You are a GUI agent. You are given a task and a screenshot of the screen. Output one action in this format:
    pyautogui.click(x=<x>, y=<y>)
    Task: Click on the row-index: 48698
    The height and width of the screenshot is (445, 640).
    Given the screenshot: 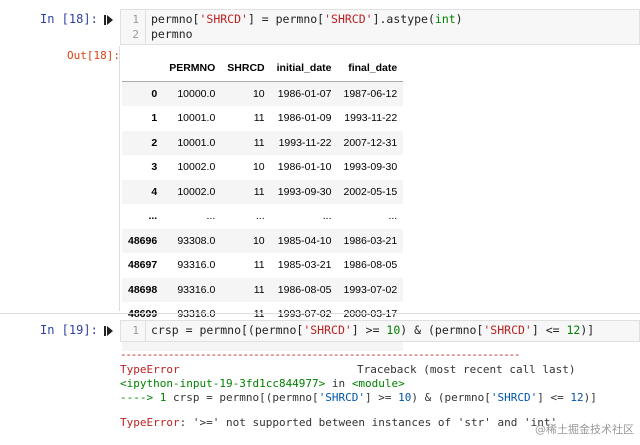 What is the action you would take?
    pyautogui.click(x=143, y=289)
    